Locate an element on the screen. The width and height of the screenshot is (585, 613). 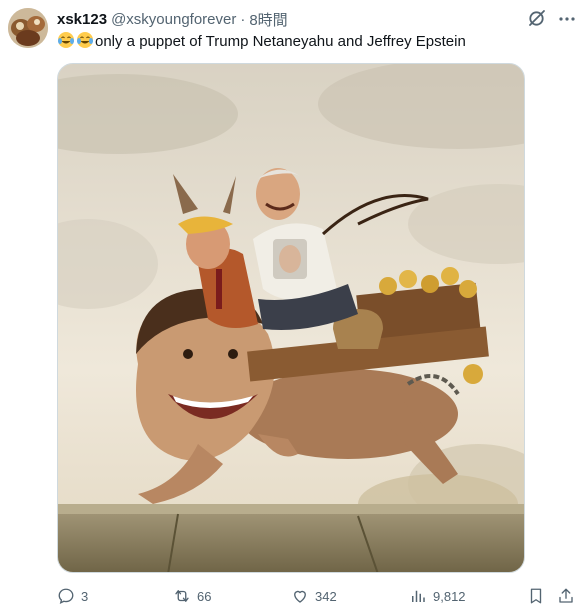
share-button is located at coordinates (566, 596).